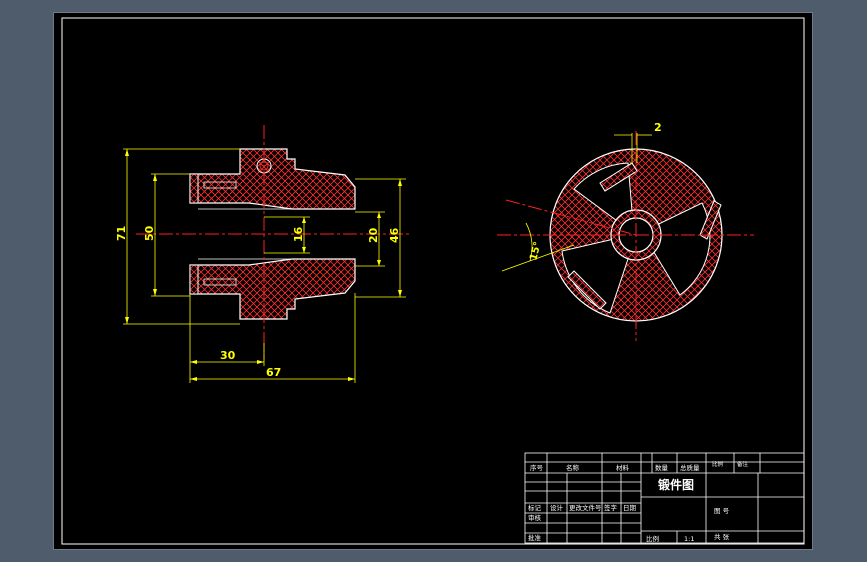 The image size is (867, 562). Describe the element at coordinates (630, 508) in the screenshot. I see `tb-date: 日期` at that location.